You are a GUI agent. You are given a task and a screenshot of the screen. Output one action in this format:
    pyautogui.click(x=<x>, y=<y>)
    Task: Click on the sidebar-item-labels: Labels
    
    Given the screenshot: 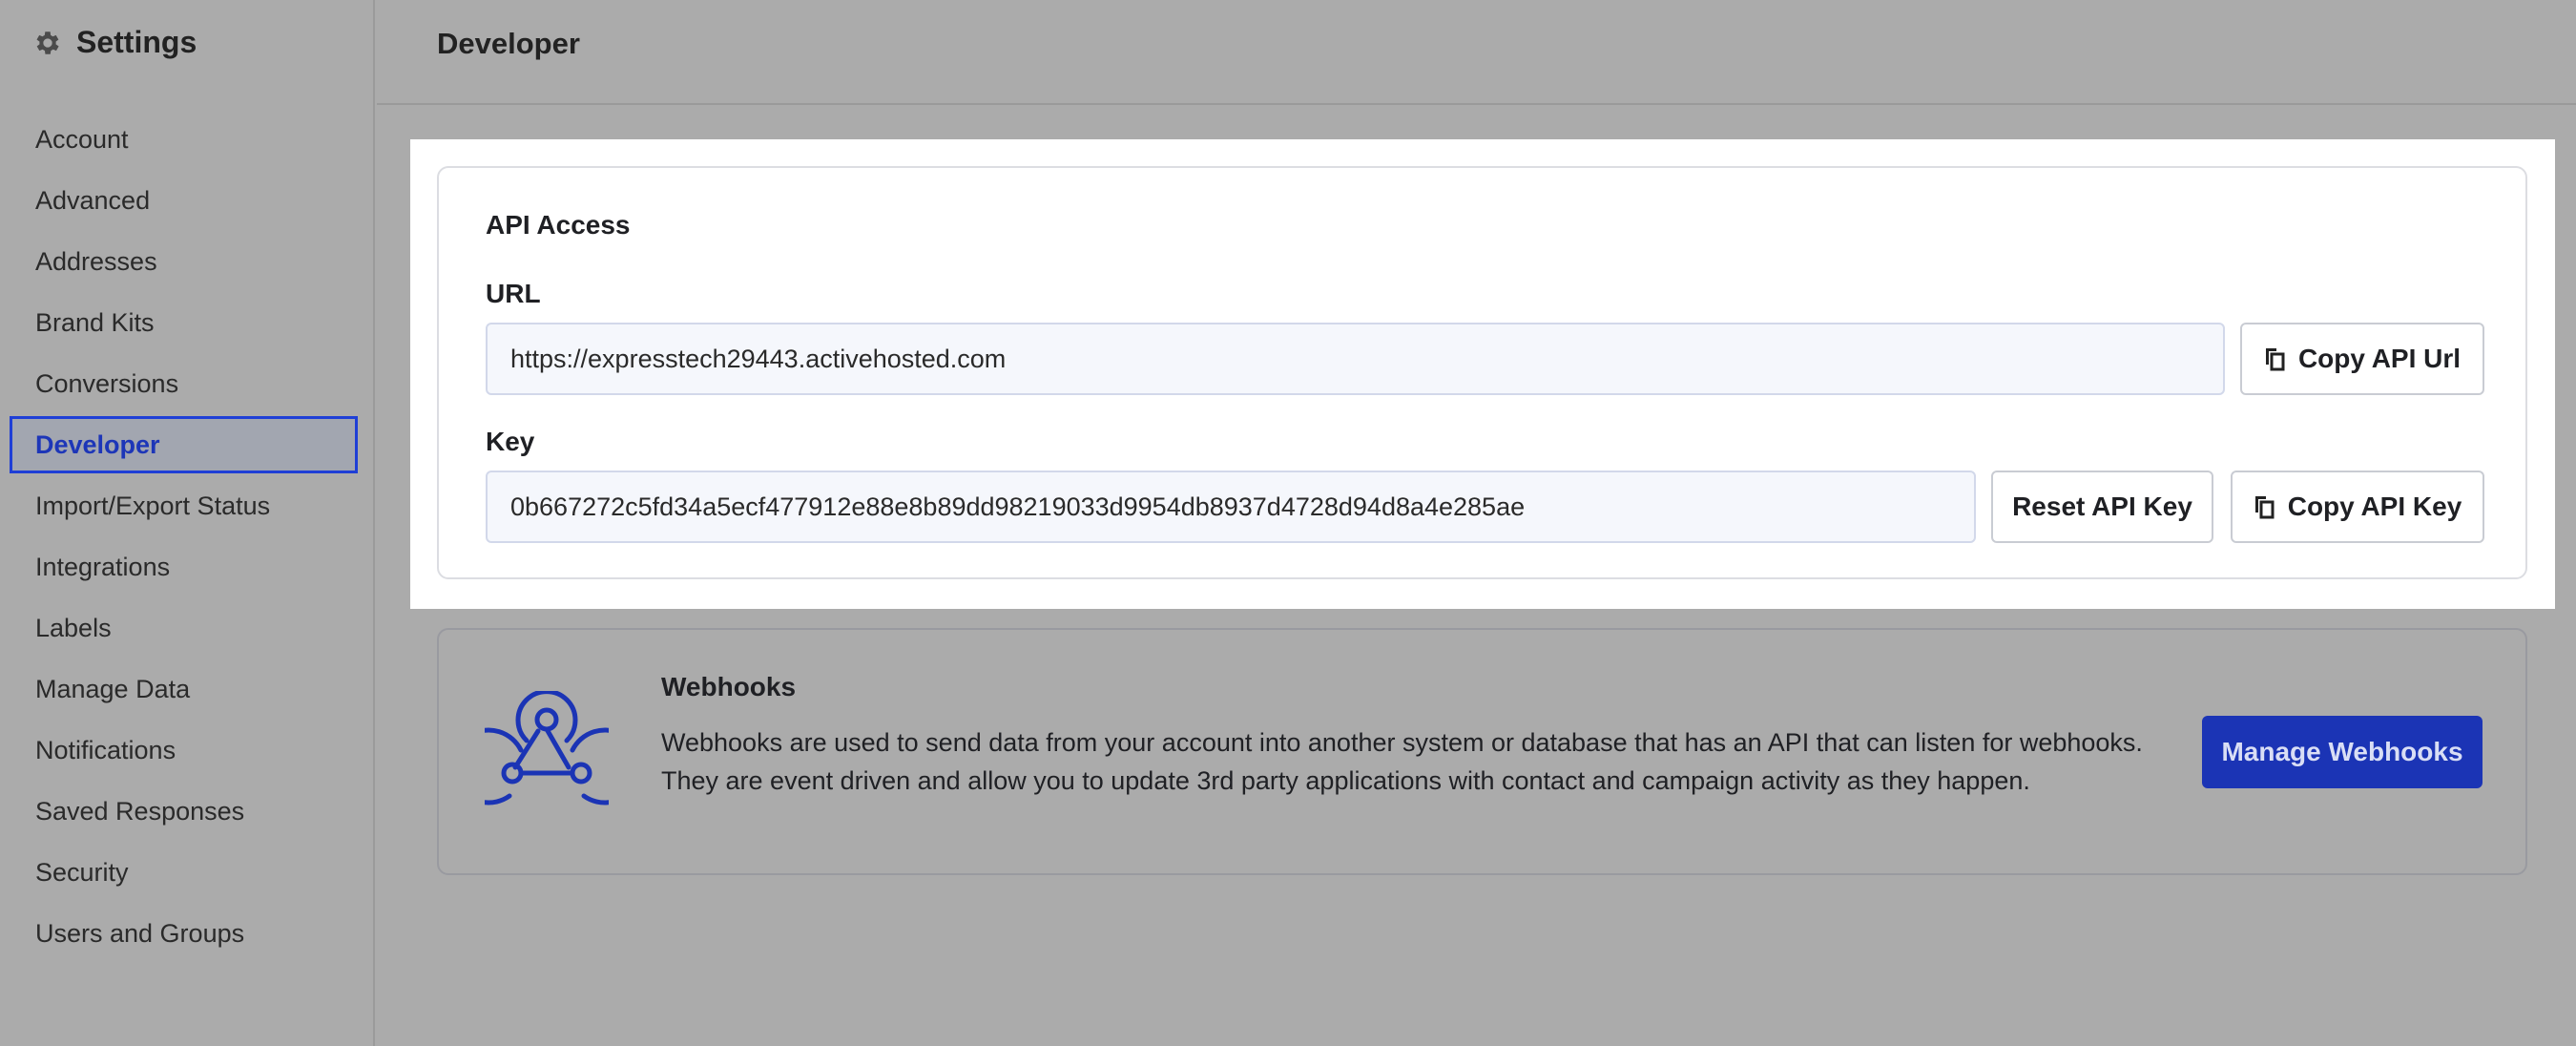 What is the action you would take?
    pyautogui.click(x=184, y=628)
    